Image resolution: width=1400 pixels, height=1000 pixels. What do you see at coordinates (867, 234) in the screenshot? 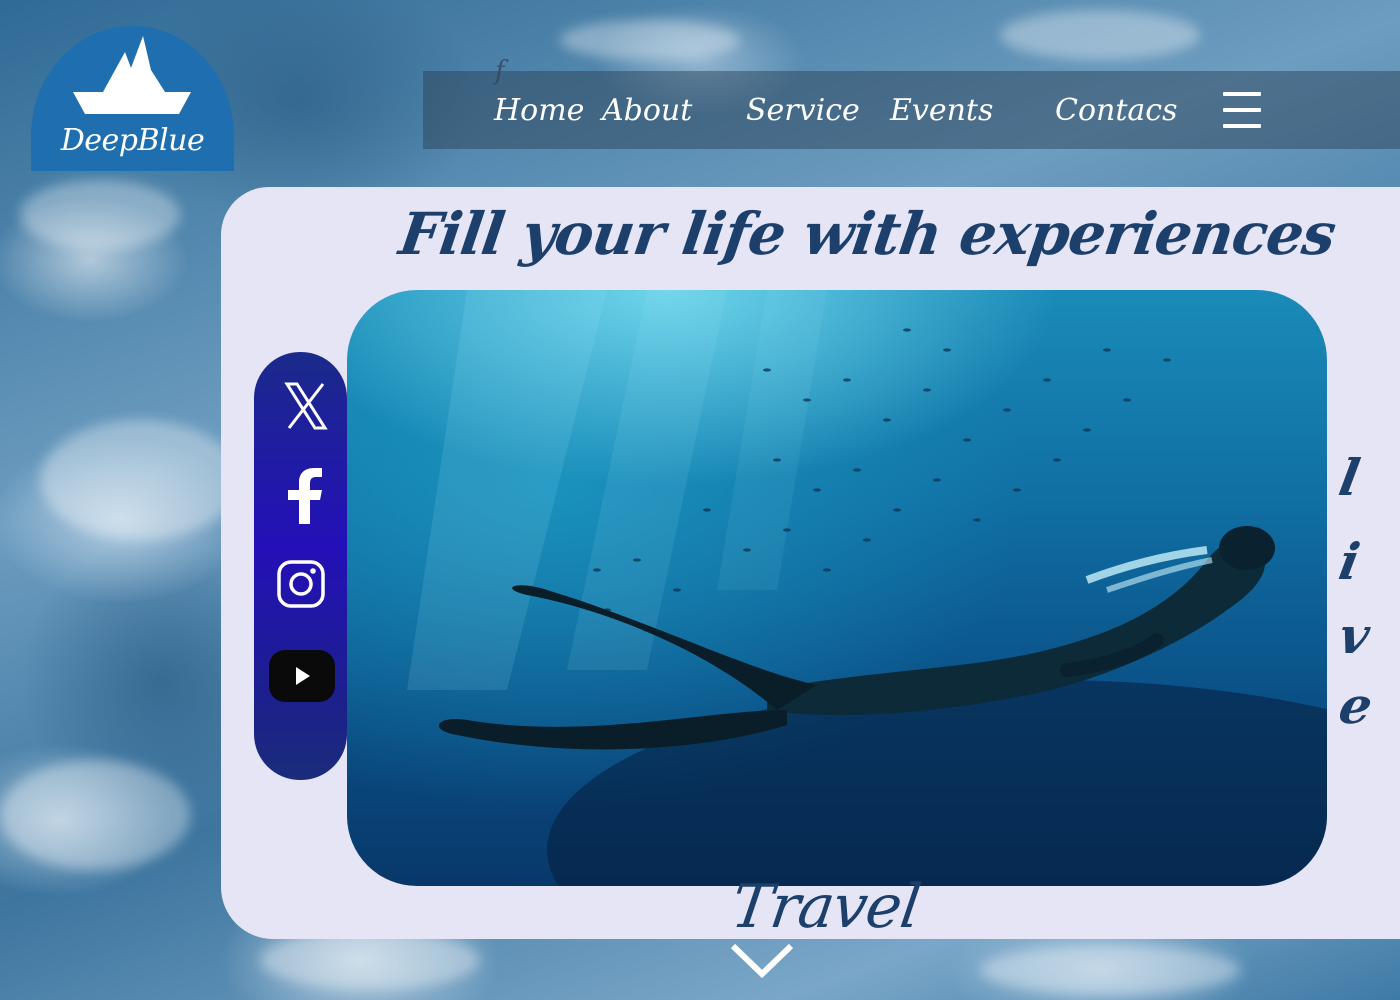
I see `hero-headline: Fill your life with experiences` at bounding box center [867, 234].